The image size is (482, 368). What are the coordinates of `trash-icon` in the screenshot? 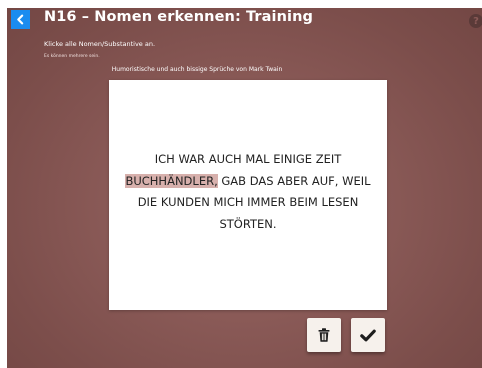 It's located at (324, 335).